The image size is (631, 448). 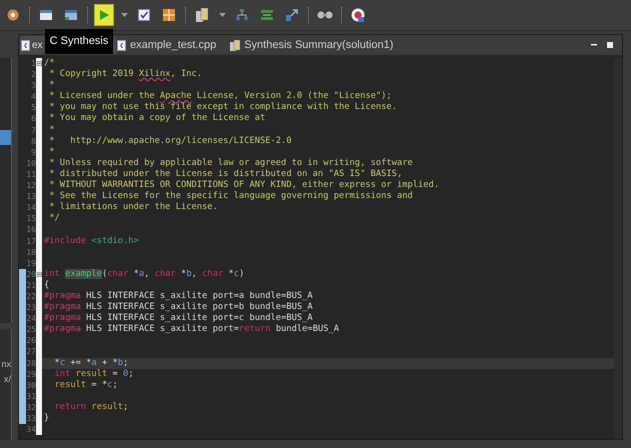 I want to click on code-line: /*, so click(x=49, y=64).